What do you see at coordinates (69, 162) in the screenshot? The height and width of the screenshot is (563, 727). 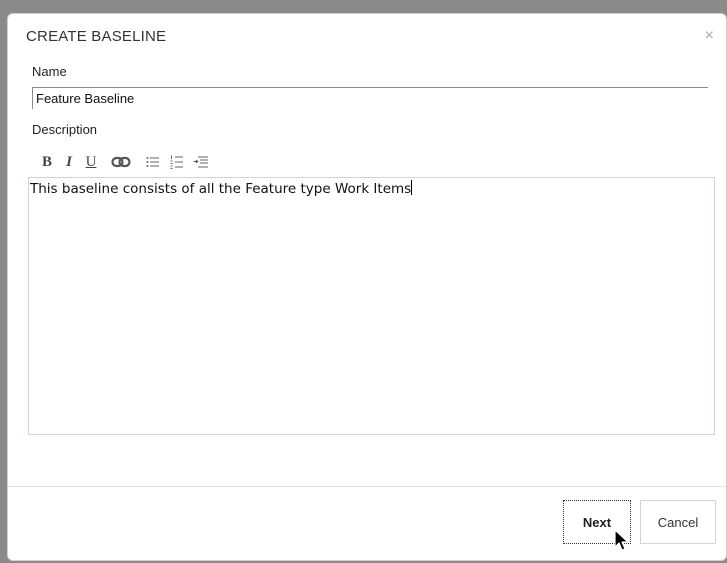 I see `italic-button: I` at bounding box center [69, 162].